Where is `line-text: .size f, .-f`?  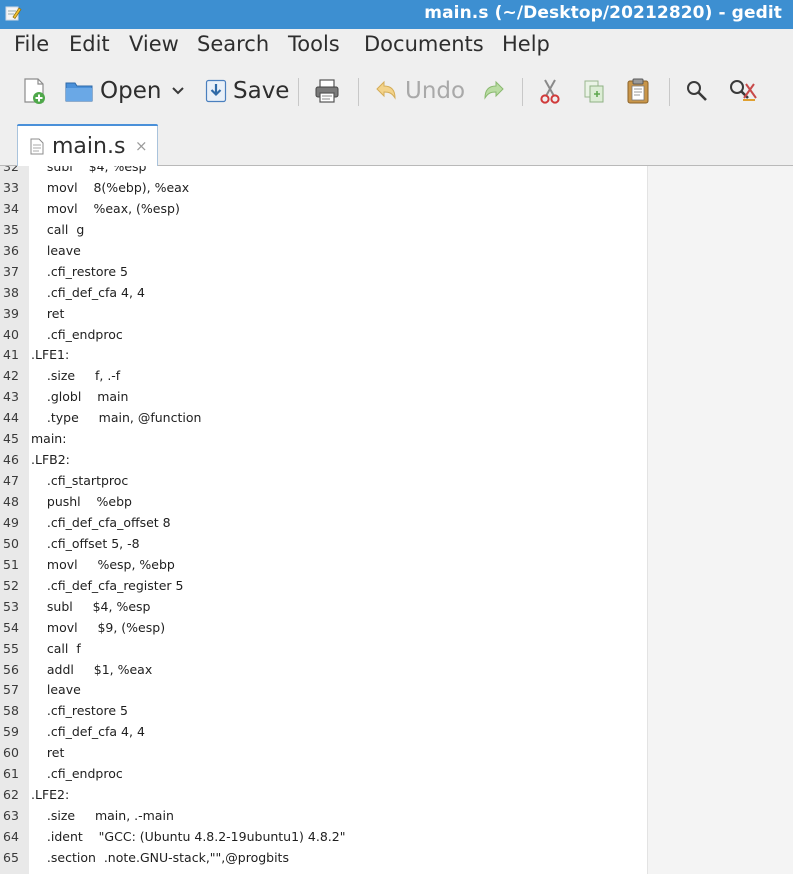 line-text: .size f, .-f is located at coordinates (75, 375).